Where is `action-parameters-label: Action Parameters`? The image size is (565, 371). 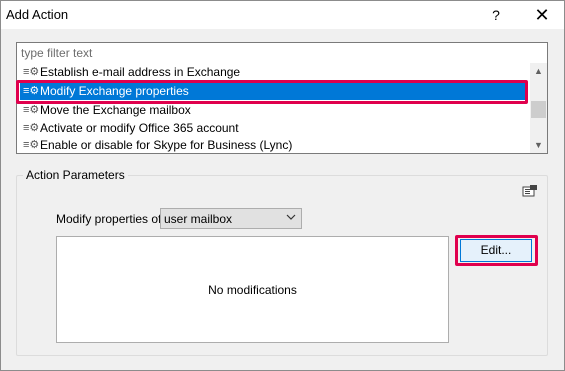 action-parameters-label: Action Parameters is located at coordinates (75, 175).